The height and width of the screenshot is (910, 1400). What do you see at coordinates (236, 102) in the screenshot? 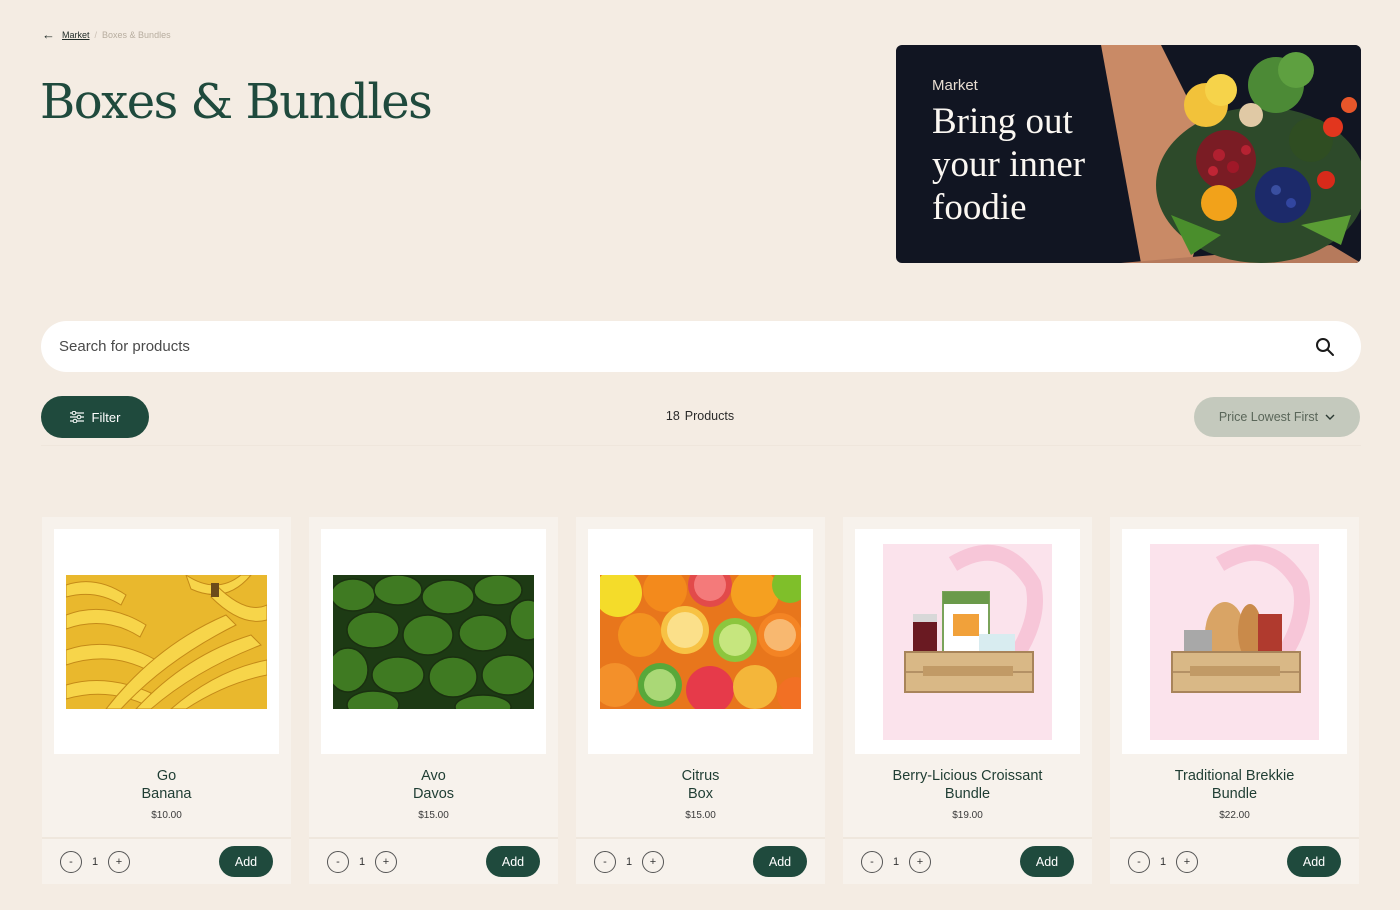
I see `page-title: Boxes & Bundles` at bounding box center [236, 102].